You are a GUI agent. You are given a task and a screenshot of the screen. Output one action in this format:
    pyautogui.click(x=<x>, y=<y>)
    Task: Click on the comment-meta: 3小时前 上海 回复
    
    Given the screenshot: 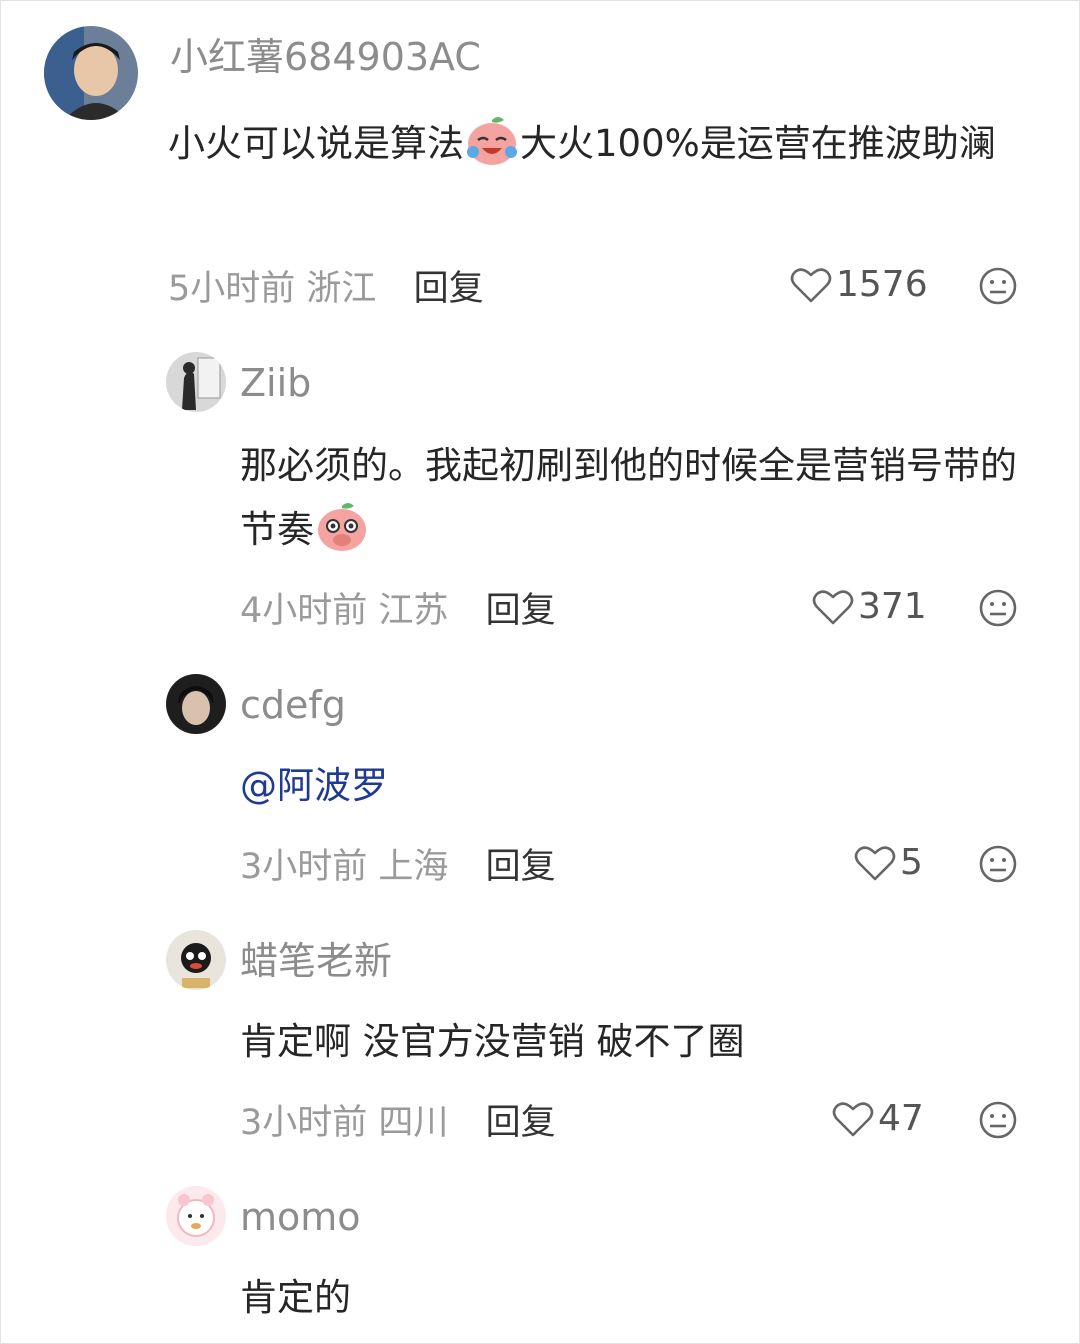 What is the action you would take?
    pyautogui.click(x=398, y=867)
    